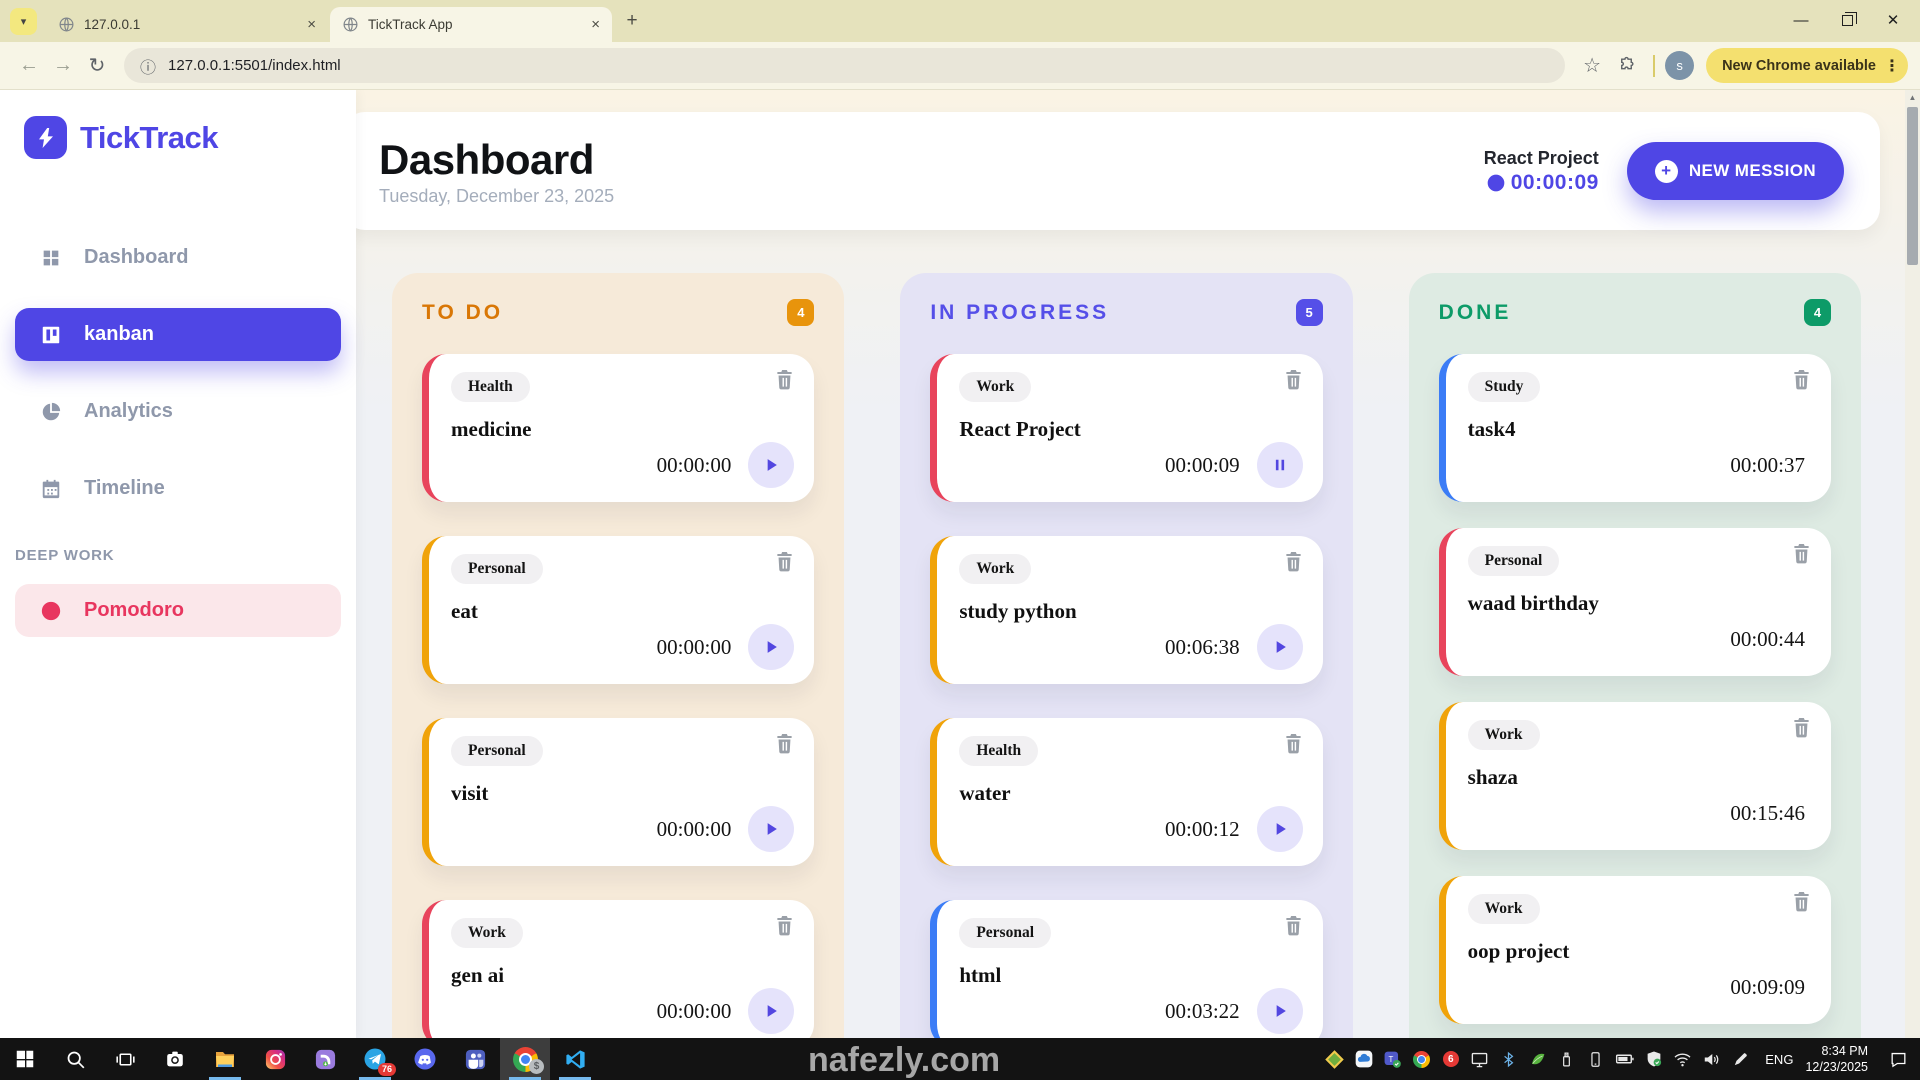 This screenshot has width=1920, height=1080. I want to click on task-card: Work study python 00:06:38, so click(1126, 610).